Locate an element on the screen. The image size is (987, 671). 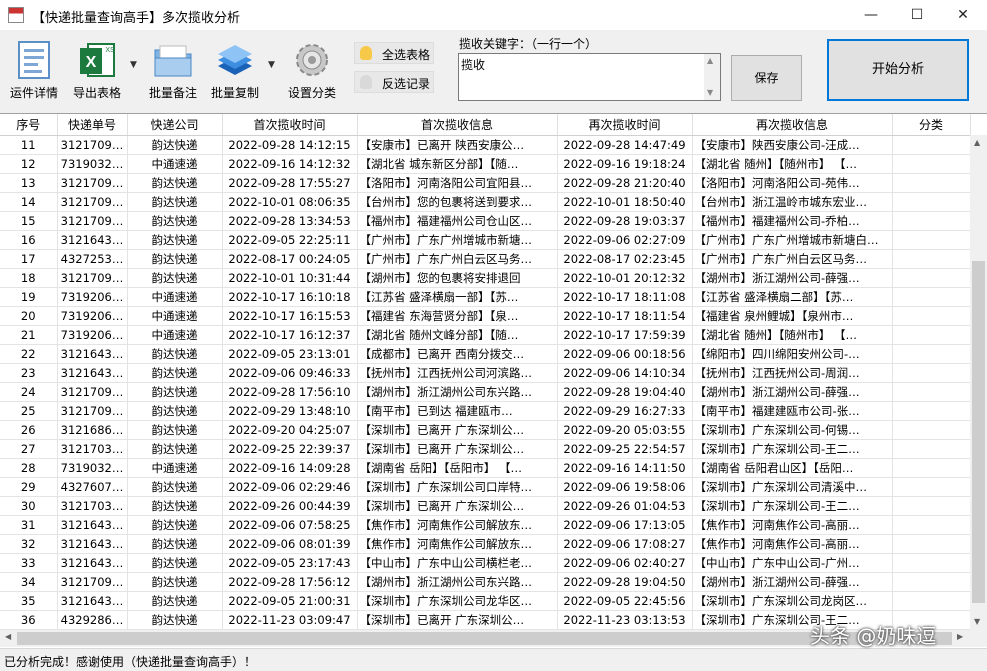
vertical-scroll-thumb is located at coordinates (978, 432).